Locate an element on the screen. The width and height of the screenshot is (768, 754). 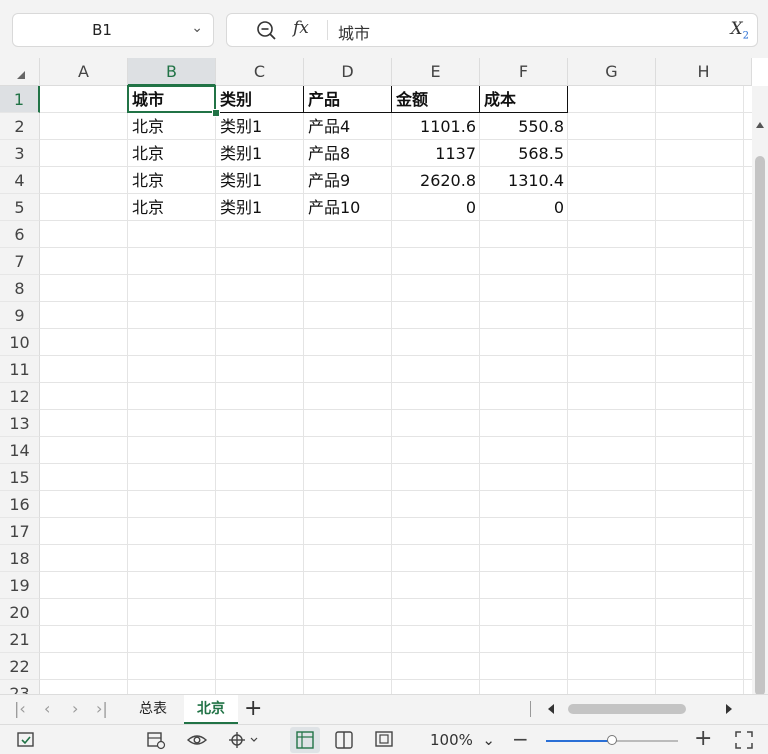
row-header-20: 20 is located at coordinates (20, 612).